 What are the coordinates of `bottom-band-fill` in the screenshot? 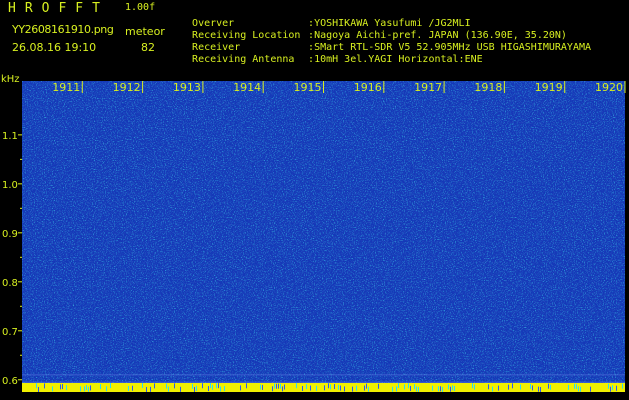 It's located at (323, 387).